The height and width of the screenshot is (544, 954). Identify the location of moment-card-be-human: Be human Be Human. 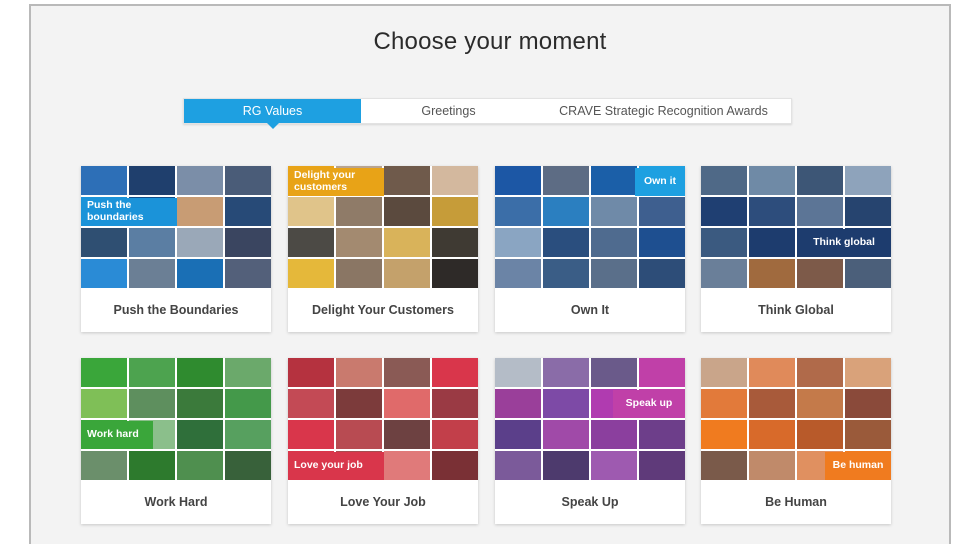
(796, 441).